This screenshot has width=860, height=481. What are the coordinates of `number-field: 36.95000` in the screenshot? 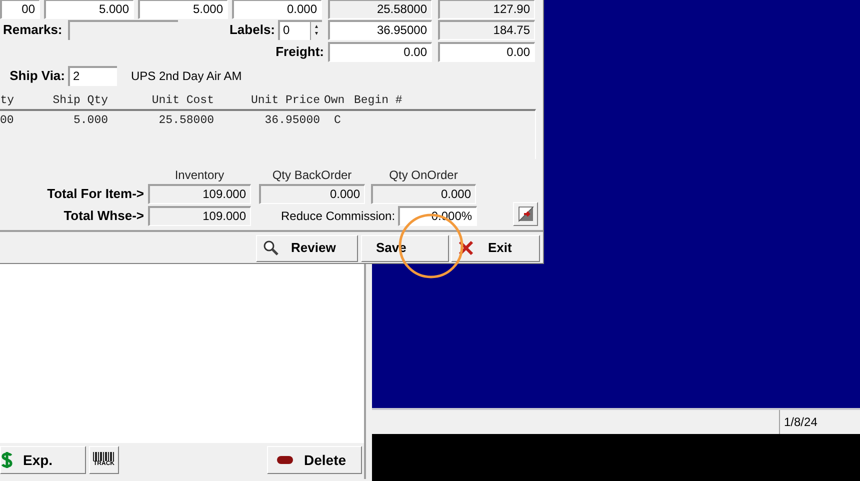 It's located at (380, 30).